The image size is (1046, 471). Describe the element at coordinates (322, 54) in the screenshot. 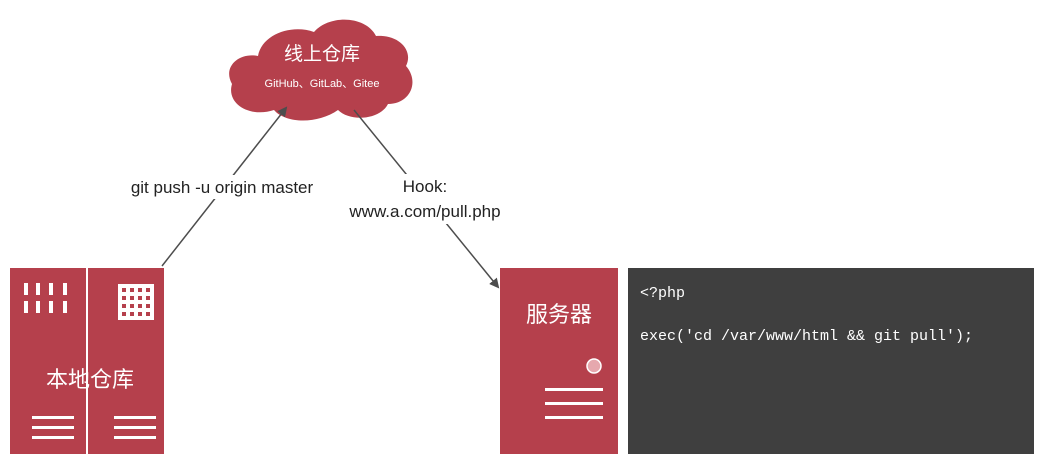

I see `cloud-title: 线上仓库` at that location.